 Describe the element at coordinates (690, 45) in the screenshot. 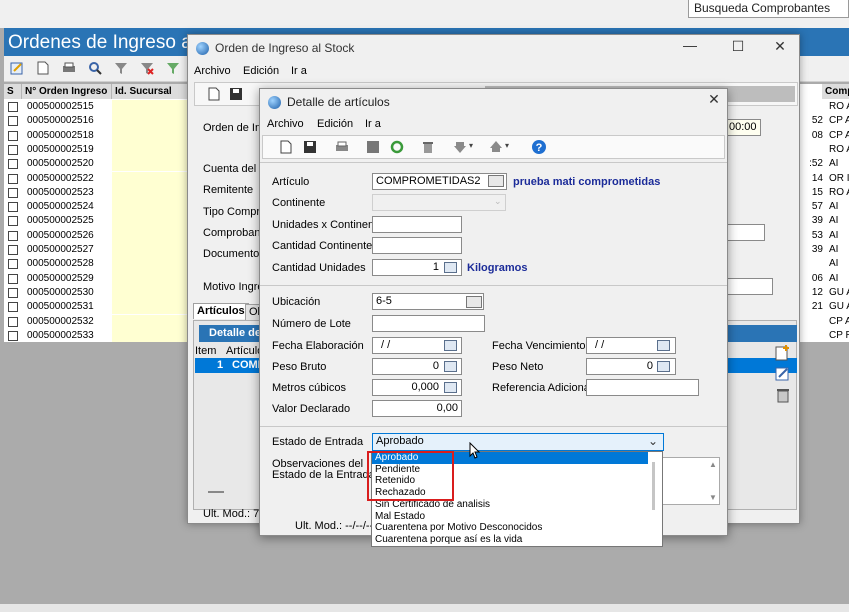

I see `minimize-button: —` at that location.